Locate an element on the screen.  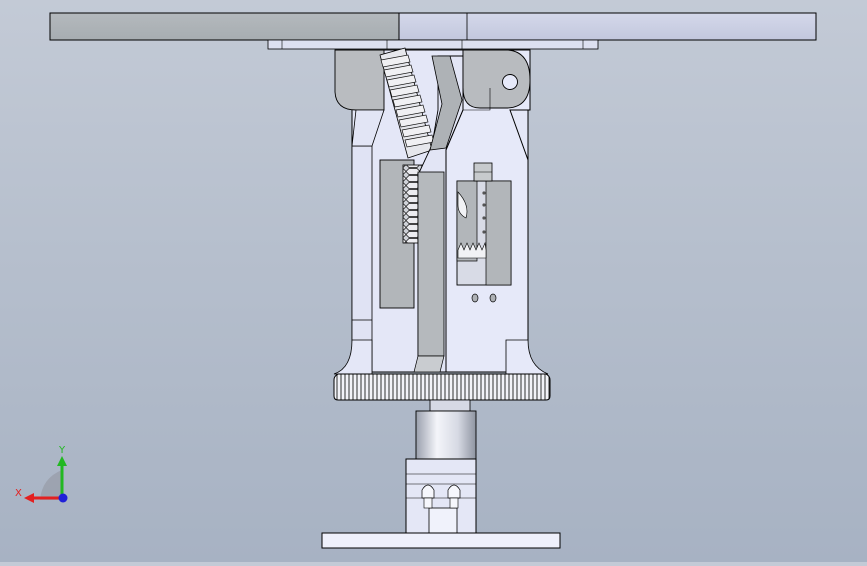
axis-triad-icon: Y X is located at coordinates (41, 474).